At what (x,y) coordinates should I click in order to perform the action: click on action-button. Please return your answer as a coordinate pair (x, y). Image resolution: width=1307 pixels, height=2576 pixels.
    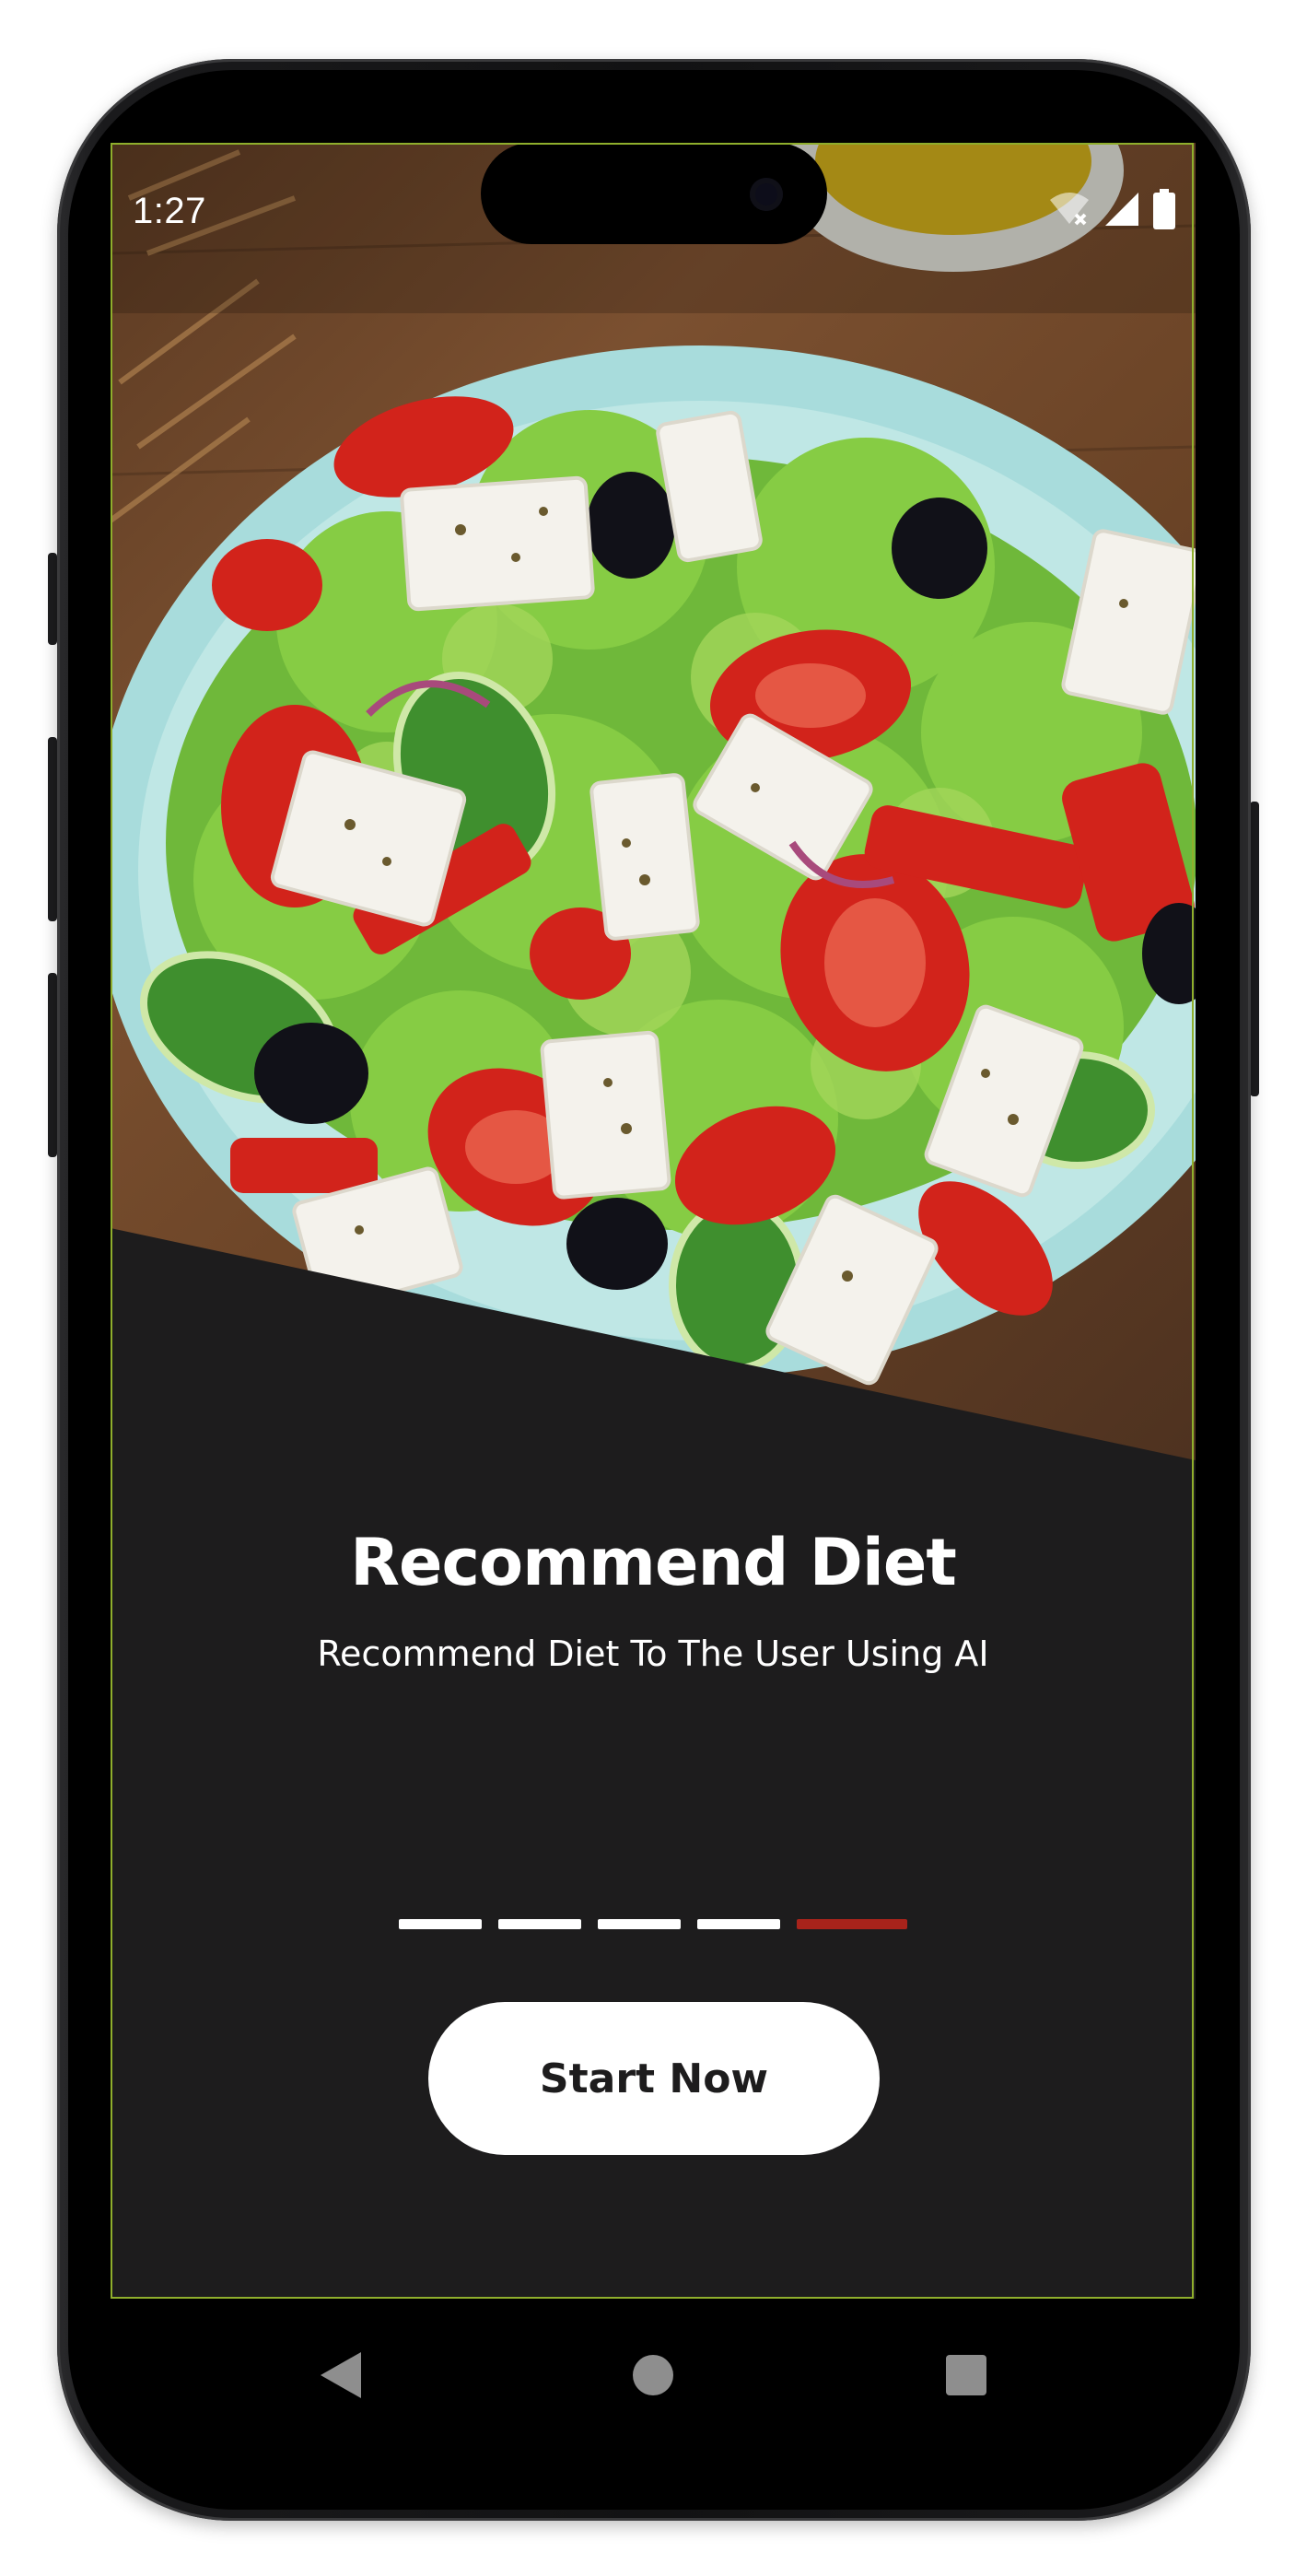
    Looking at the image, I should click on (53, 599).